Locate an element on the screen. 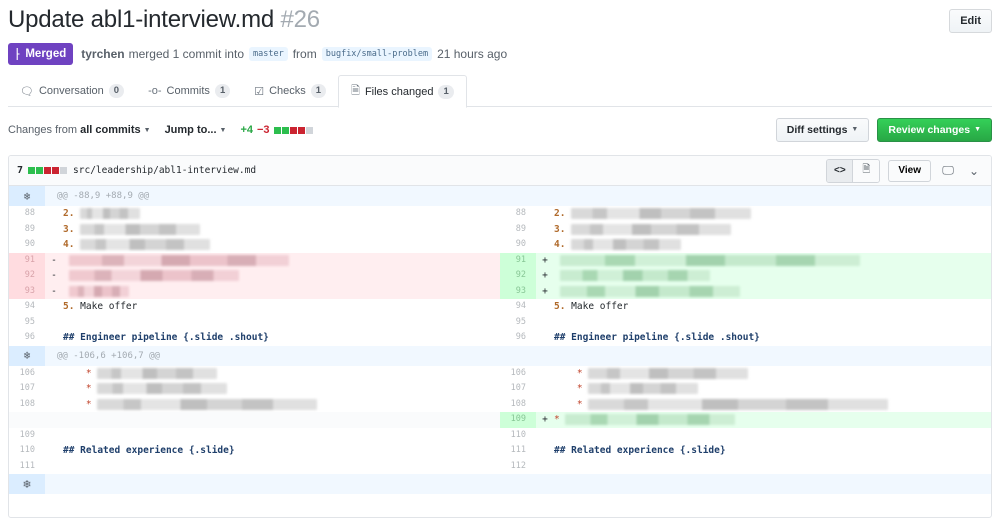 The height and width of the screenshot is (525, 1000). tab-label: Conversation is located at coordinates (71, 91).